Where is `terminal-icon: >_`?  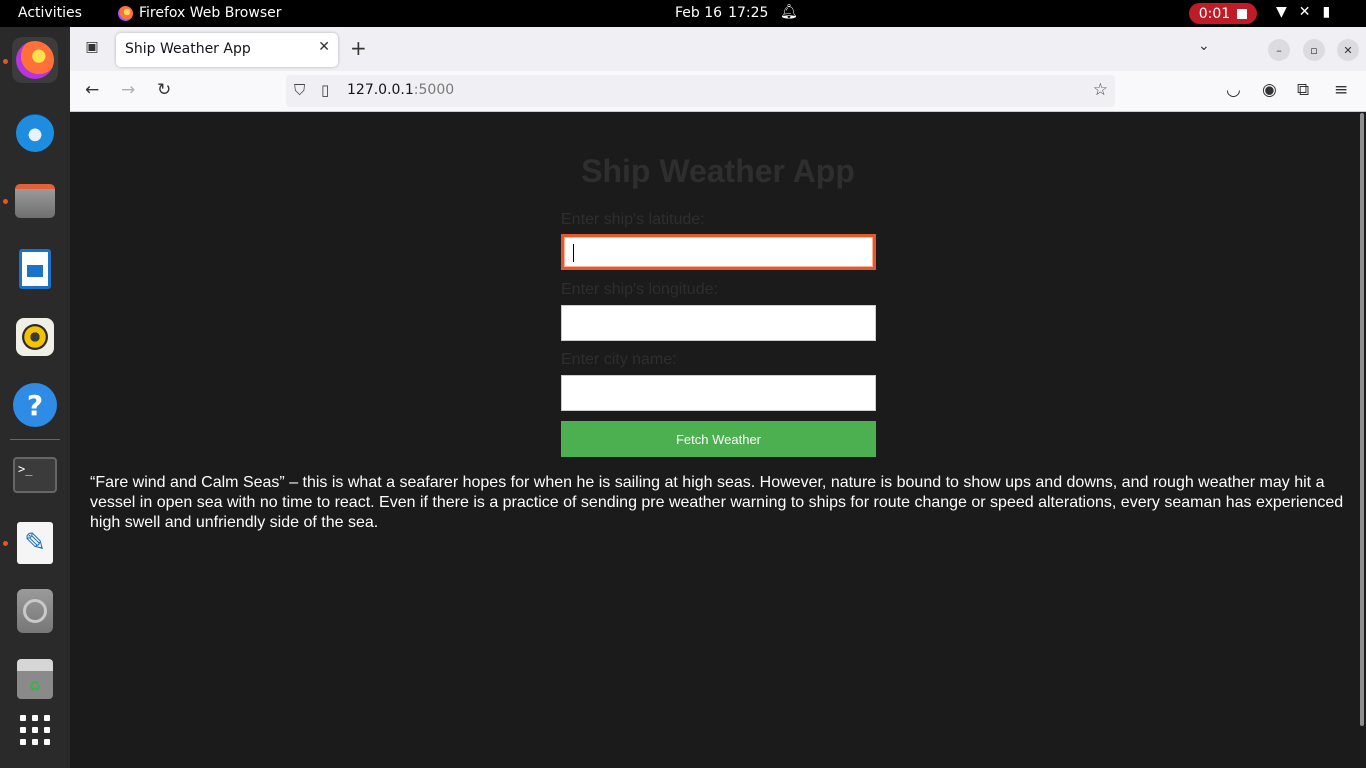 terminal-icon: >_ is located at coordinates (35, 475).